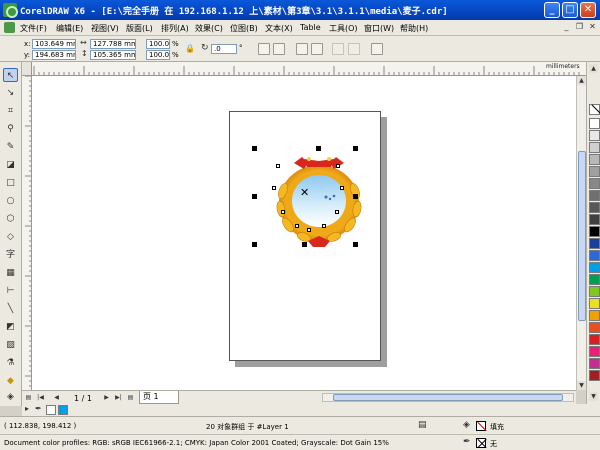 This screenshot has height=450, width=600. I want to click on page-tab-1: 页 1, so click(159, 397).